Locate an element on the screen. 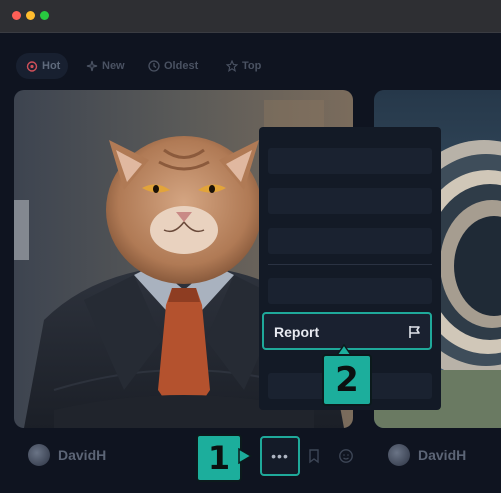 Image resolution: width=501 pixels, height=493 pixels. maximize-window-button is located at coordinates (44, 15).